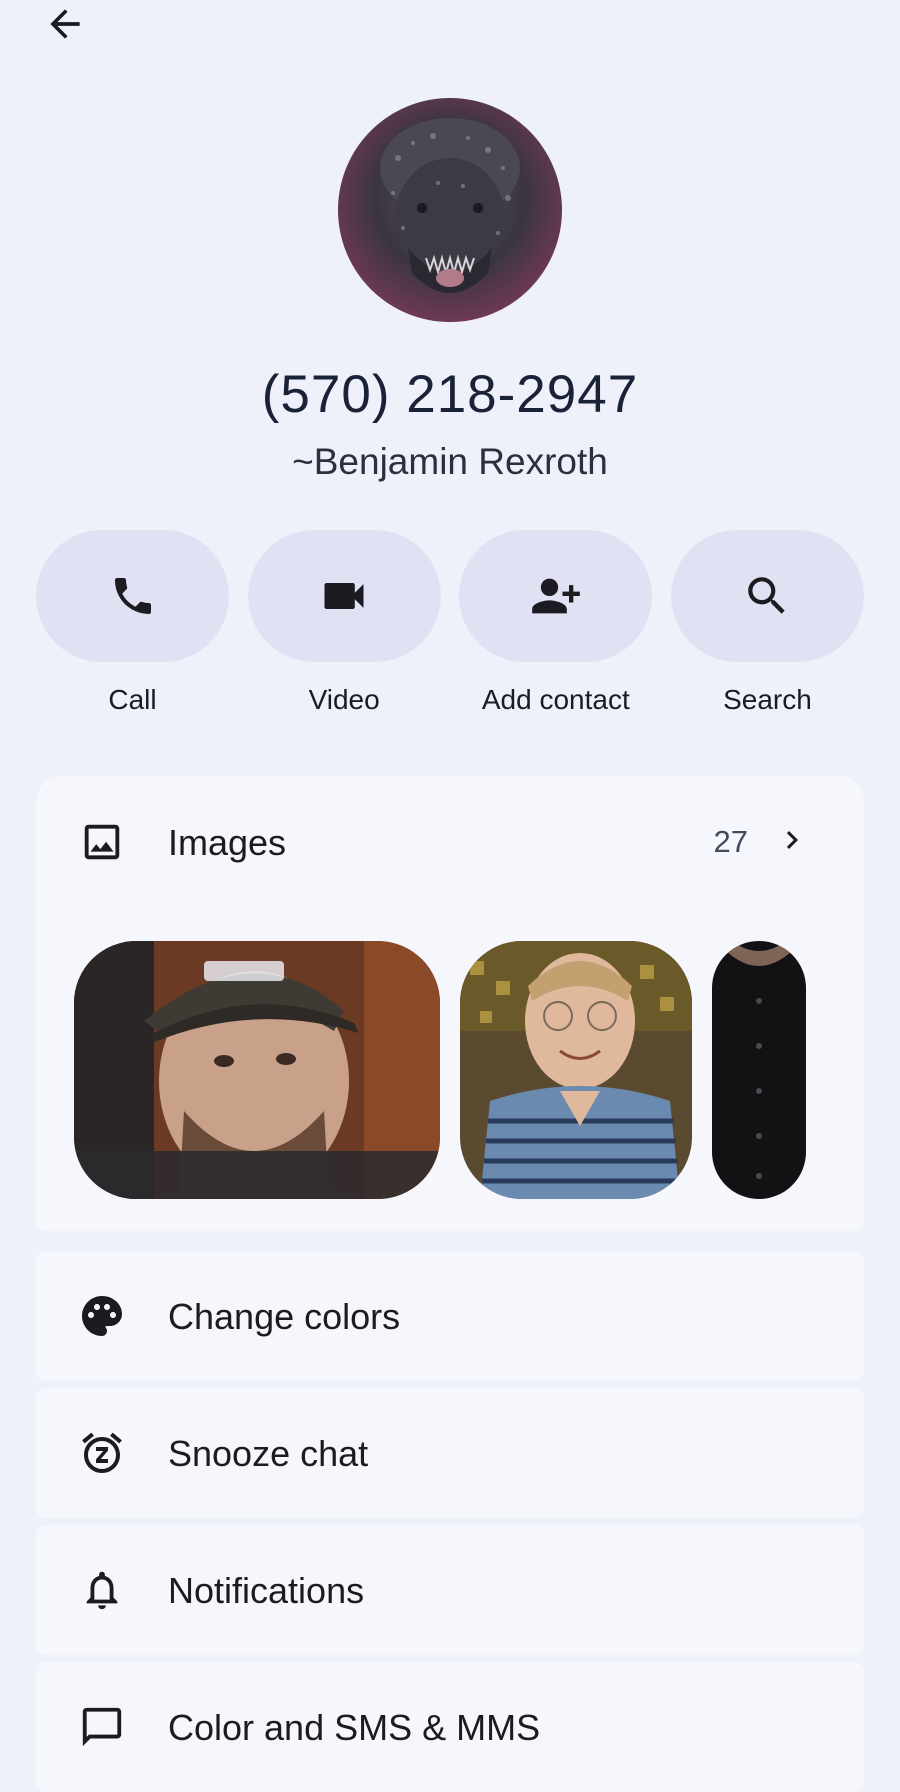 The height and width of the screenshot is (1792, 900). I want to click on call-button: Call, so click(132, 623).